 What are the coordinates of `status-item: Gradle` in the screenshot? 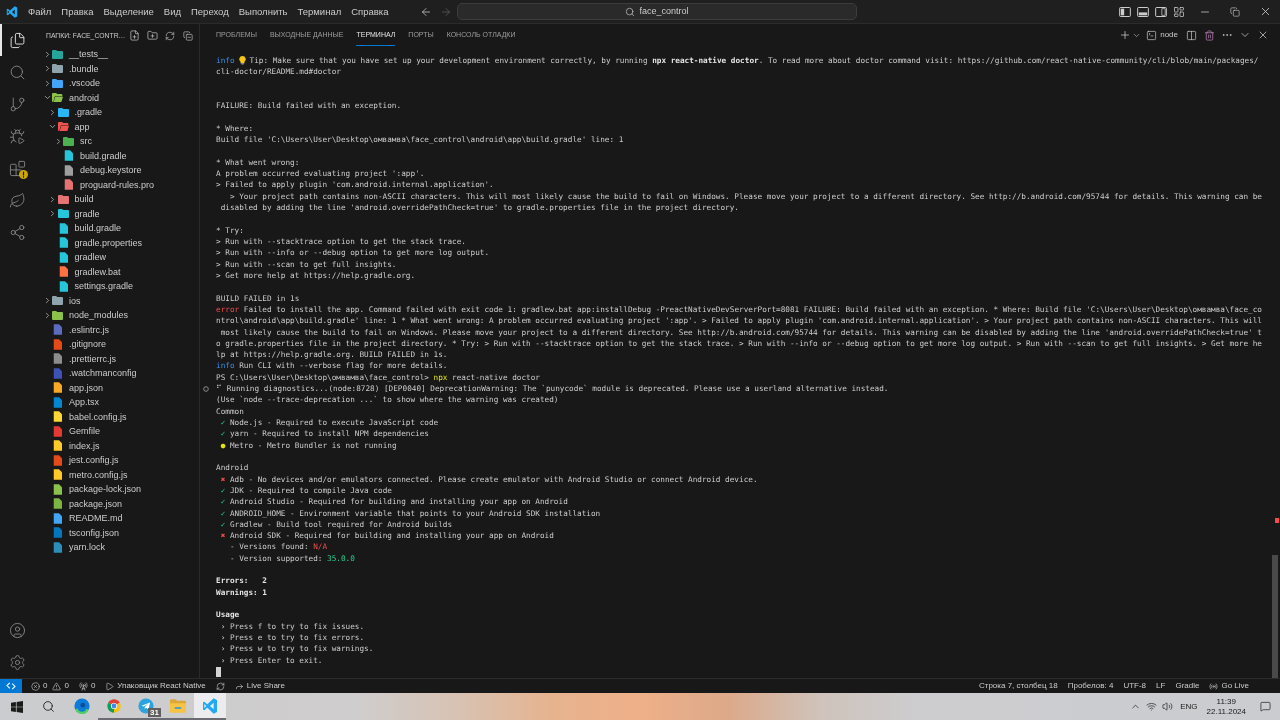 It's located at (1187, 686).